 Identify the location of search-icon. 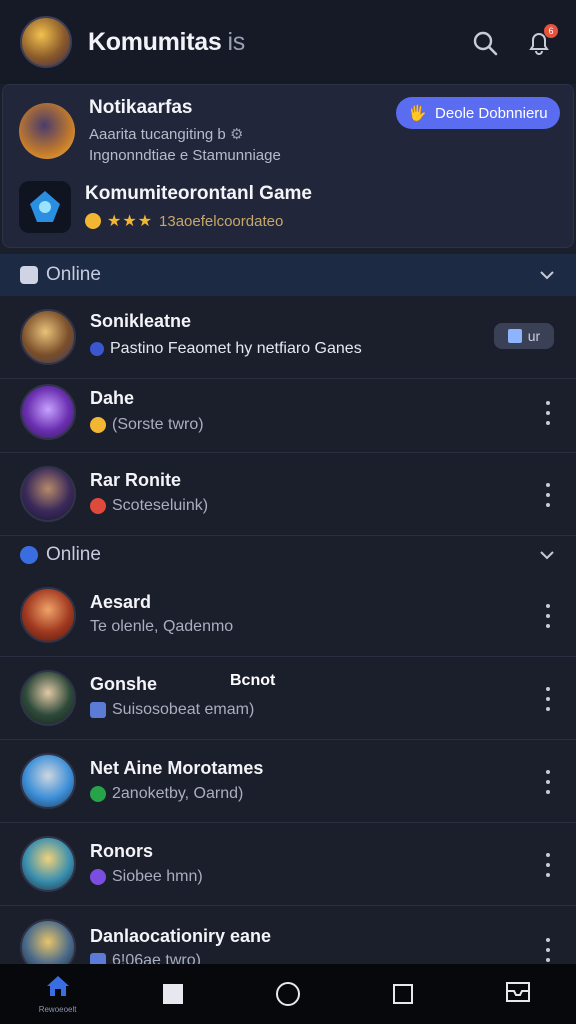
(485, 43).